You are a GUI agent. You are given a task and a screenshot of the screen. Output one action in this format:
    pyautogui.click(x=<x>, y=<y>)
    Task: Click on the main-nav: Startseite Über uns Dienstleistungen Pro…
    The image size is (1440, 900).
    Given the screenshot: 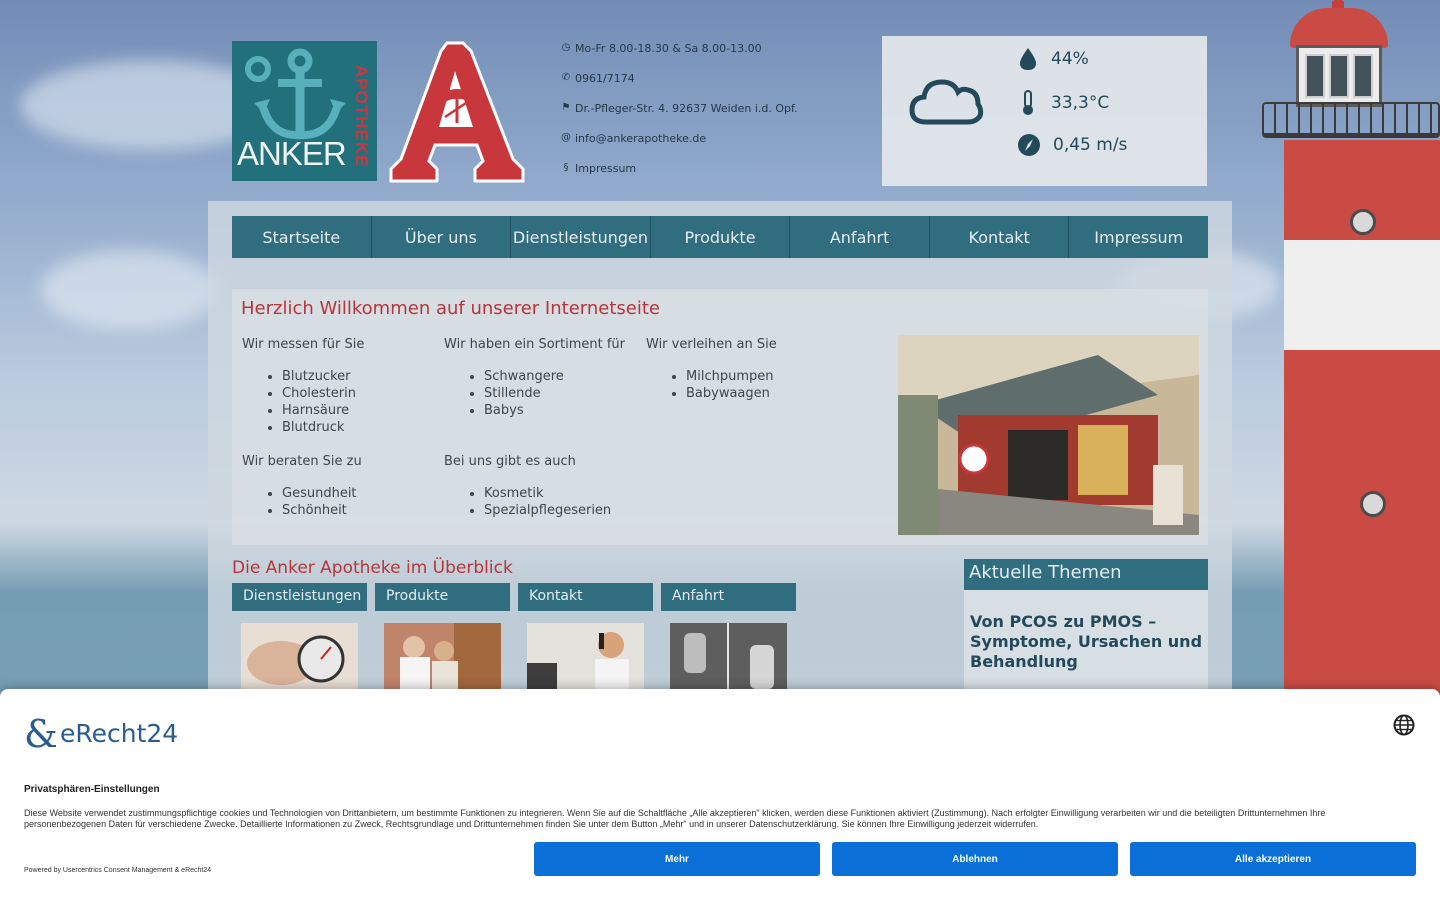 What is the action you would take?
    pyautogui.click(x=720, y=237)
    